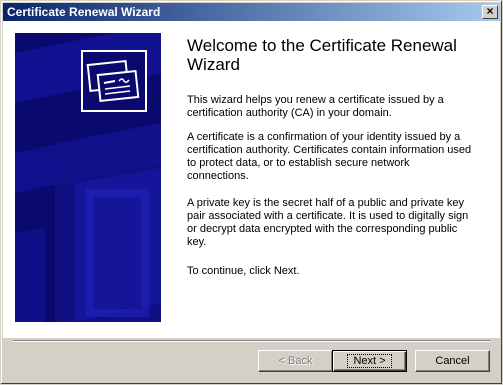 This screenshot has height=385, width=503. I want to click on close-icon: ×, so click(490, 11).